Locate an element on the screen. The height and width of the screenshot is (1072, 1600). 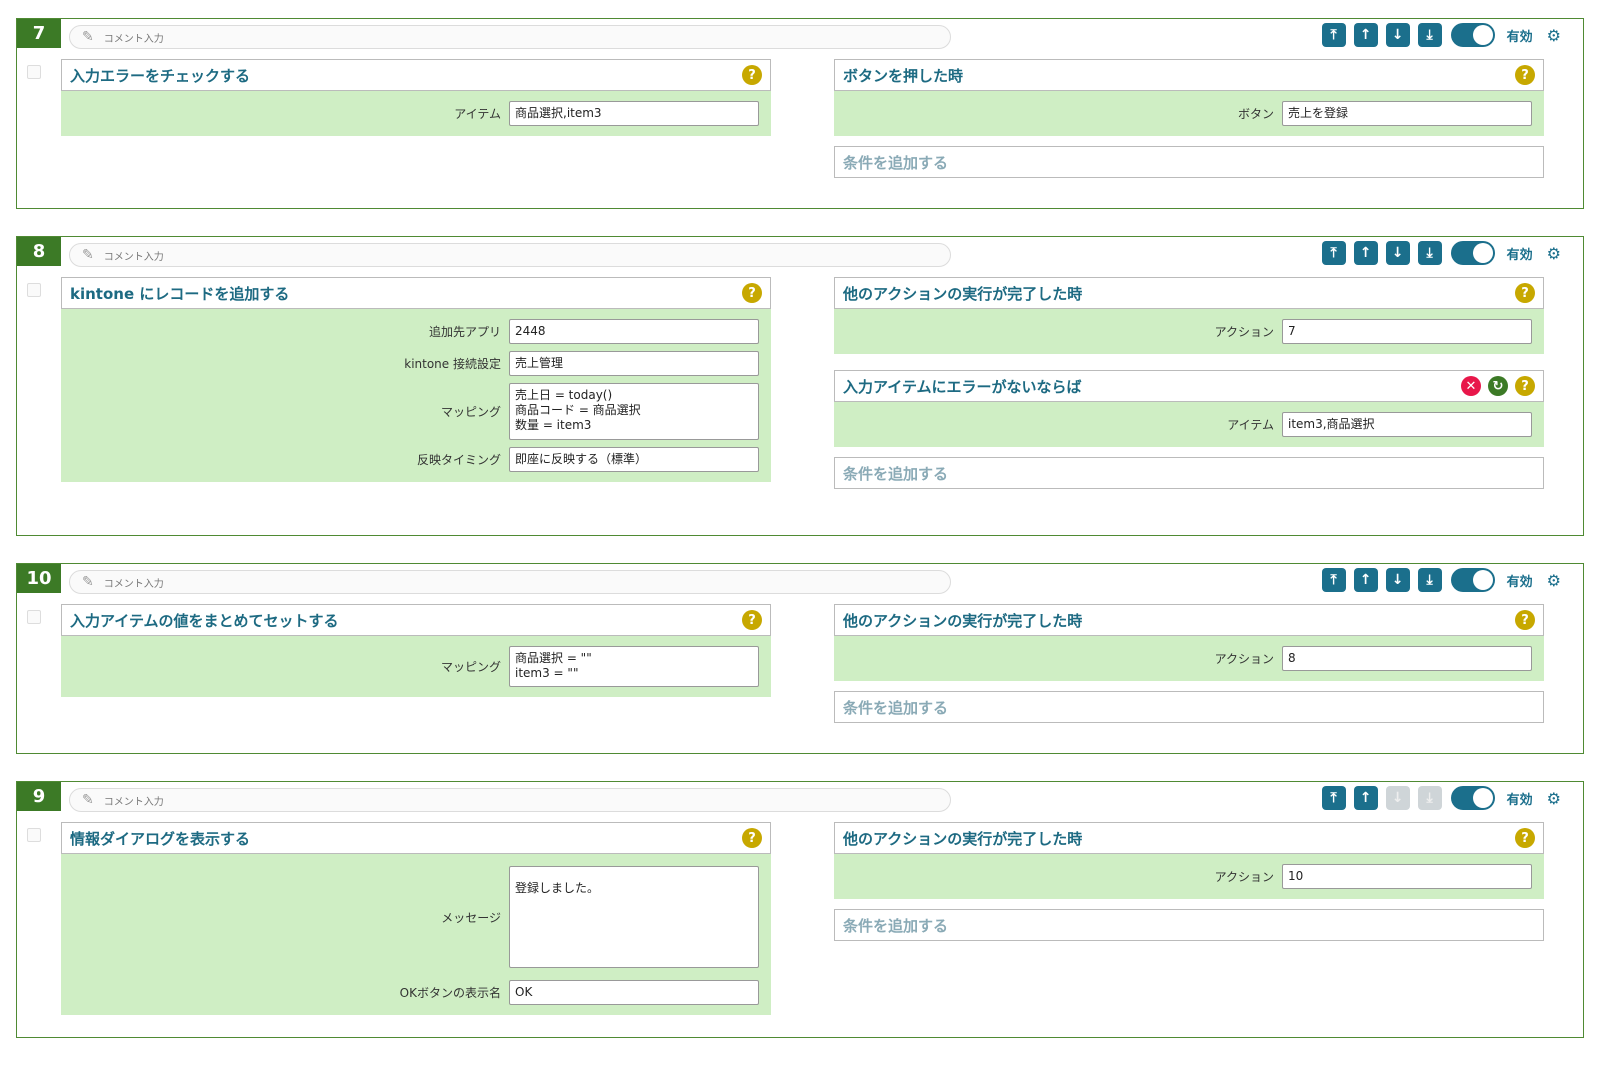
condition-fields: アクション 8 is located at coordinates (1189, 658).